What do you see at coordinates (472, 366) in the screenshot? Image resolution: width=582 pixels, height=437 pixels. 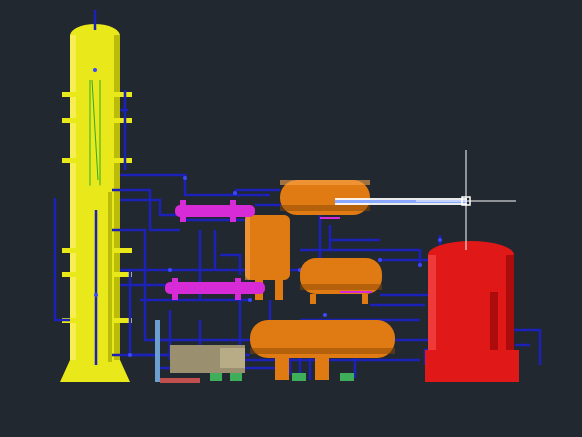 I see `tank-foundation` at bounding box center [472, 366].